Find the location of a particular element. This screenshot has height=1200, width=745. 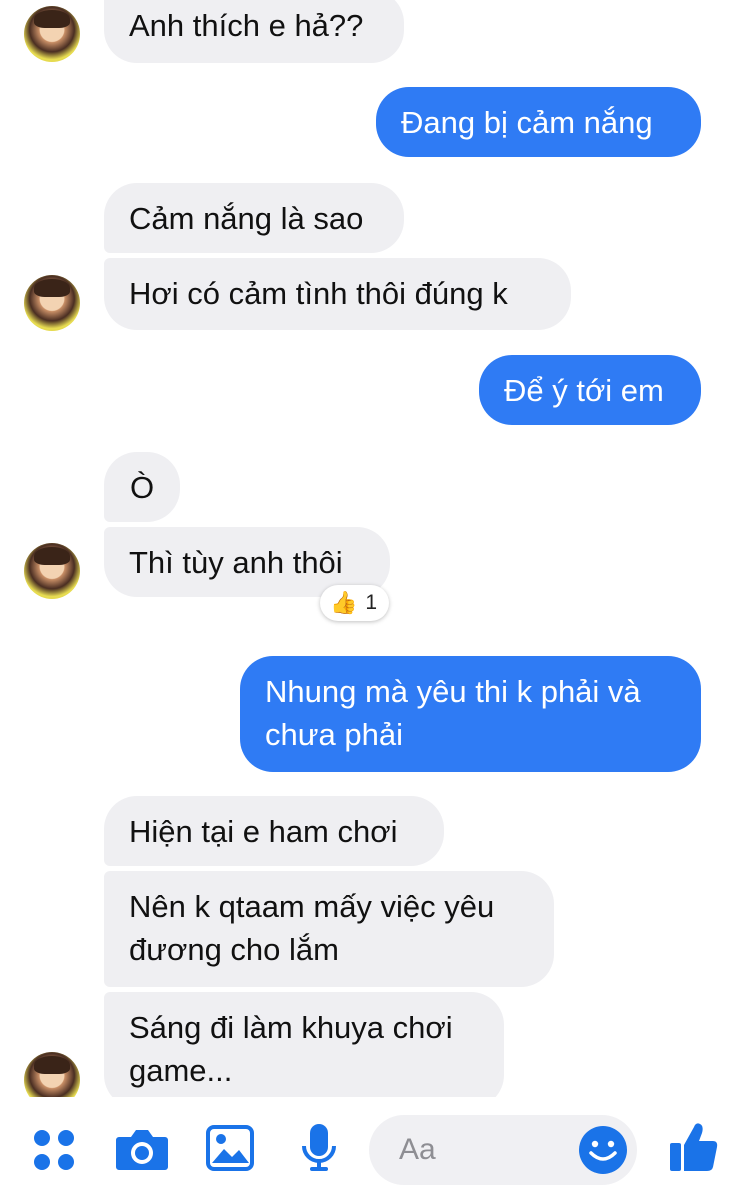

incoming-message: Anh thích e hả?? is located at coordinates (254, 31).